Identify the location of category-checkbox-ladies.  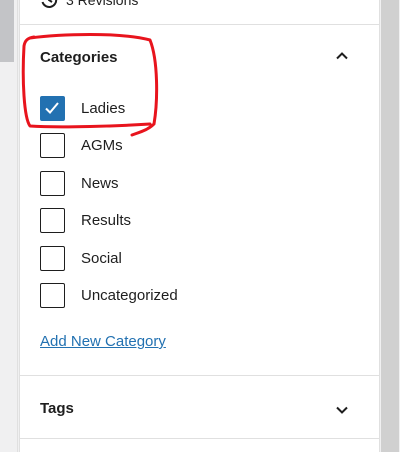
(52, 108).